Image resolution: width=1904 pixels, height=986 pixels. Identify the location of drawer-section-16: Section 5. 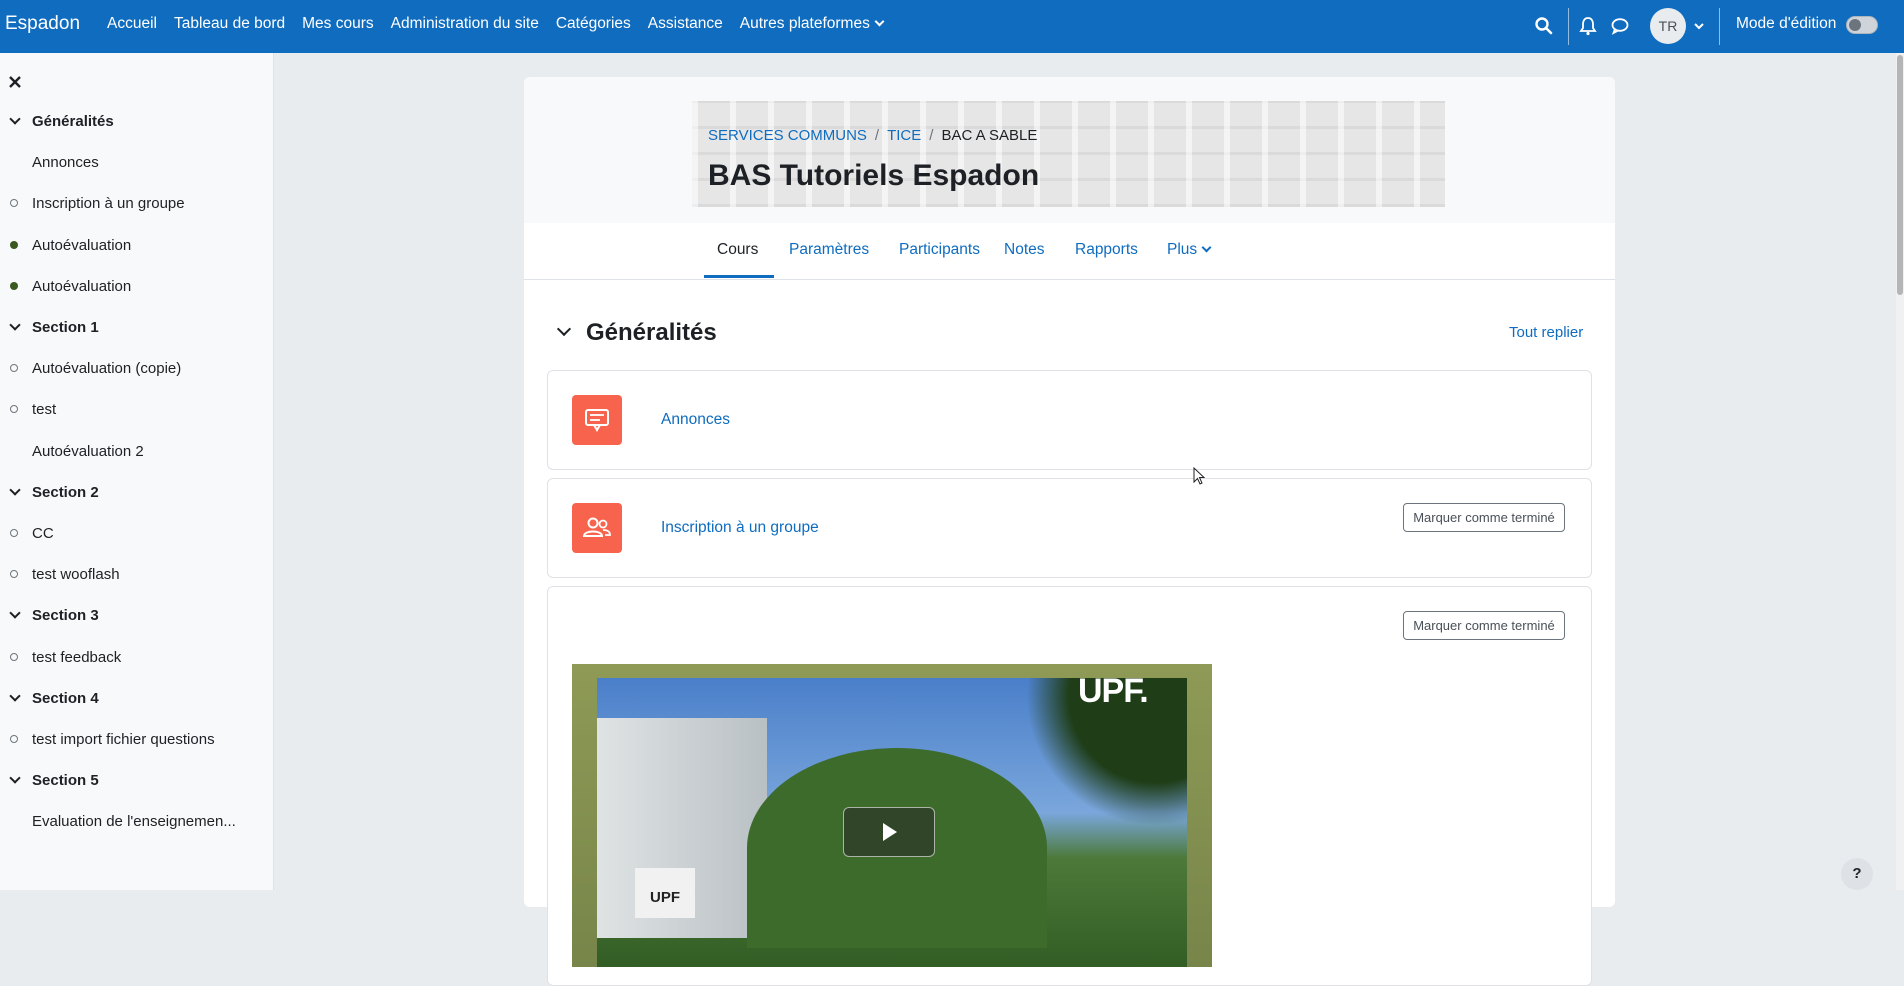
(137, 781).